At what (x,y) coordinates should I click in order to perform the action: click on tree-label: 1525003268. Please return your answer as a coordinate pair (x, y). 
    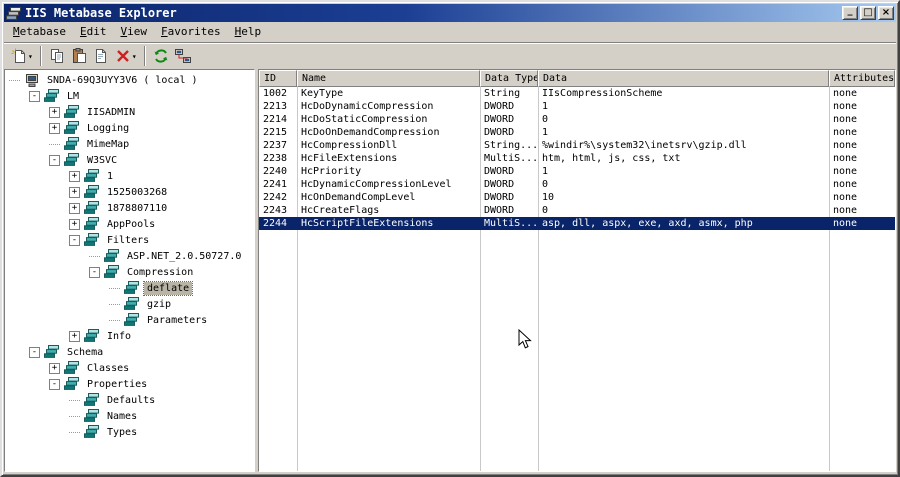
    Looking at the image, I should click on (137, 192).